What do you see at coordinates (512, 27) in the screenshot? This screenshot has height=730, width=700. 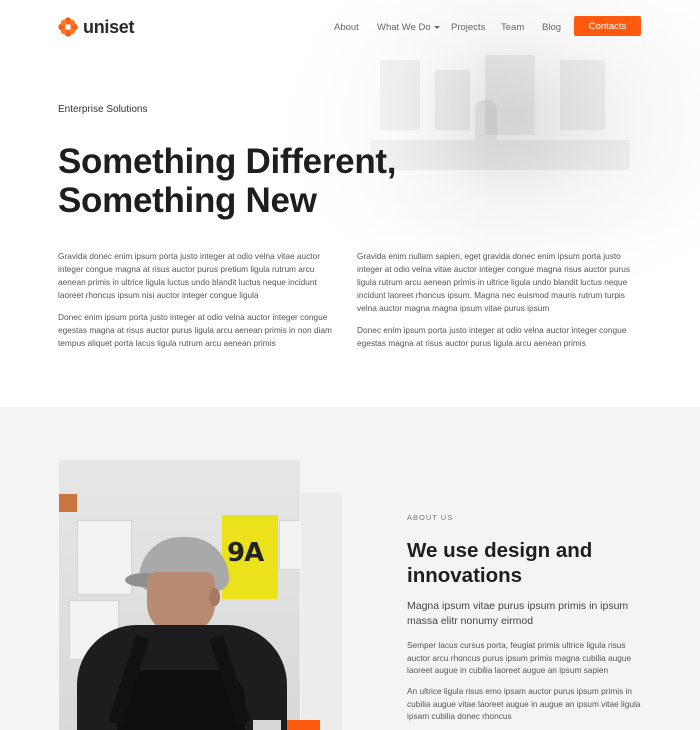 I see `nav-link-team: Team` at bounding box center [512, 27].